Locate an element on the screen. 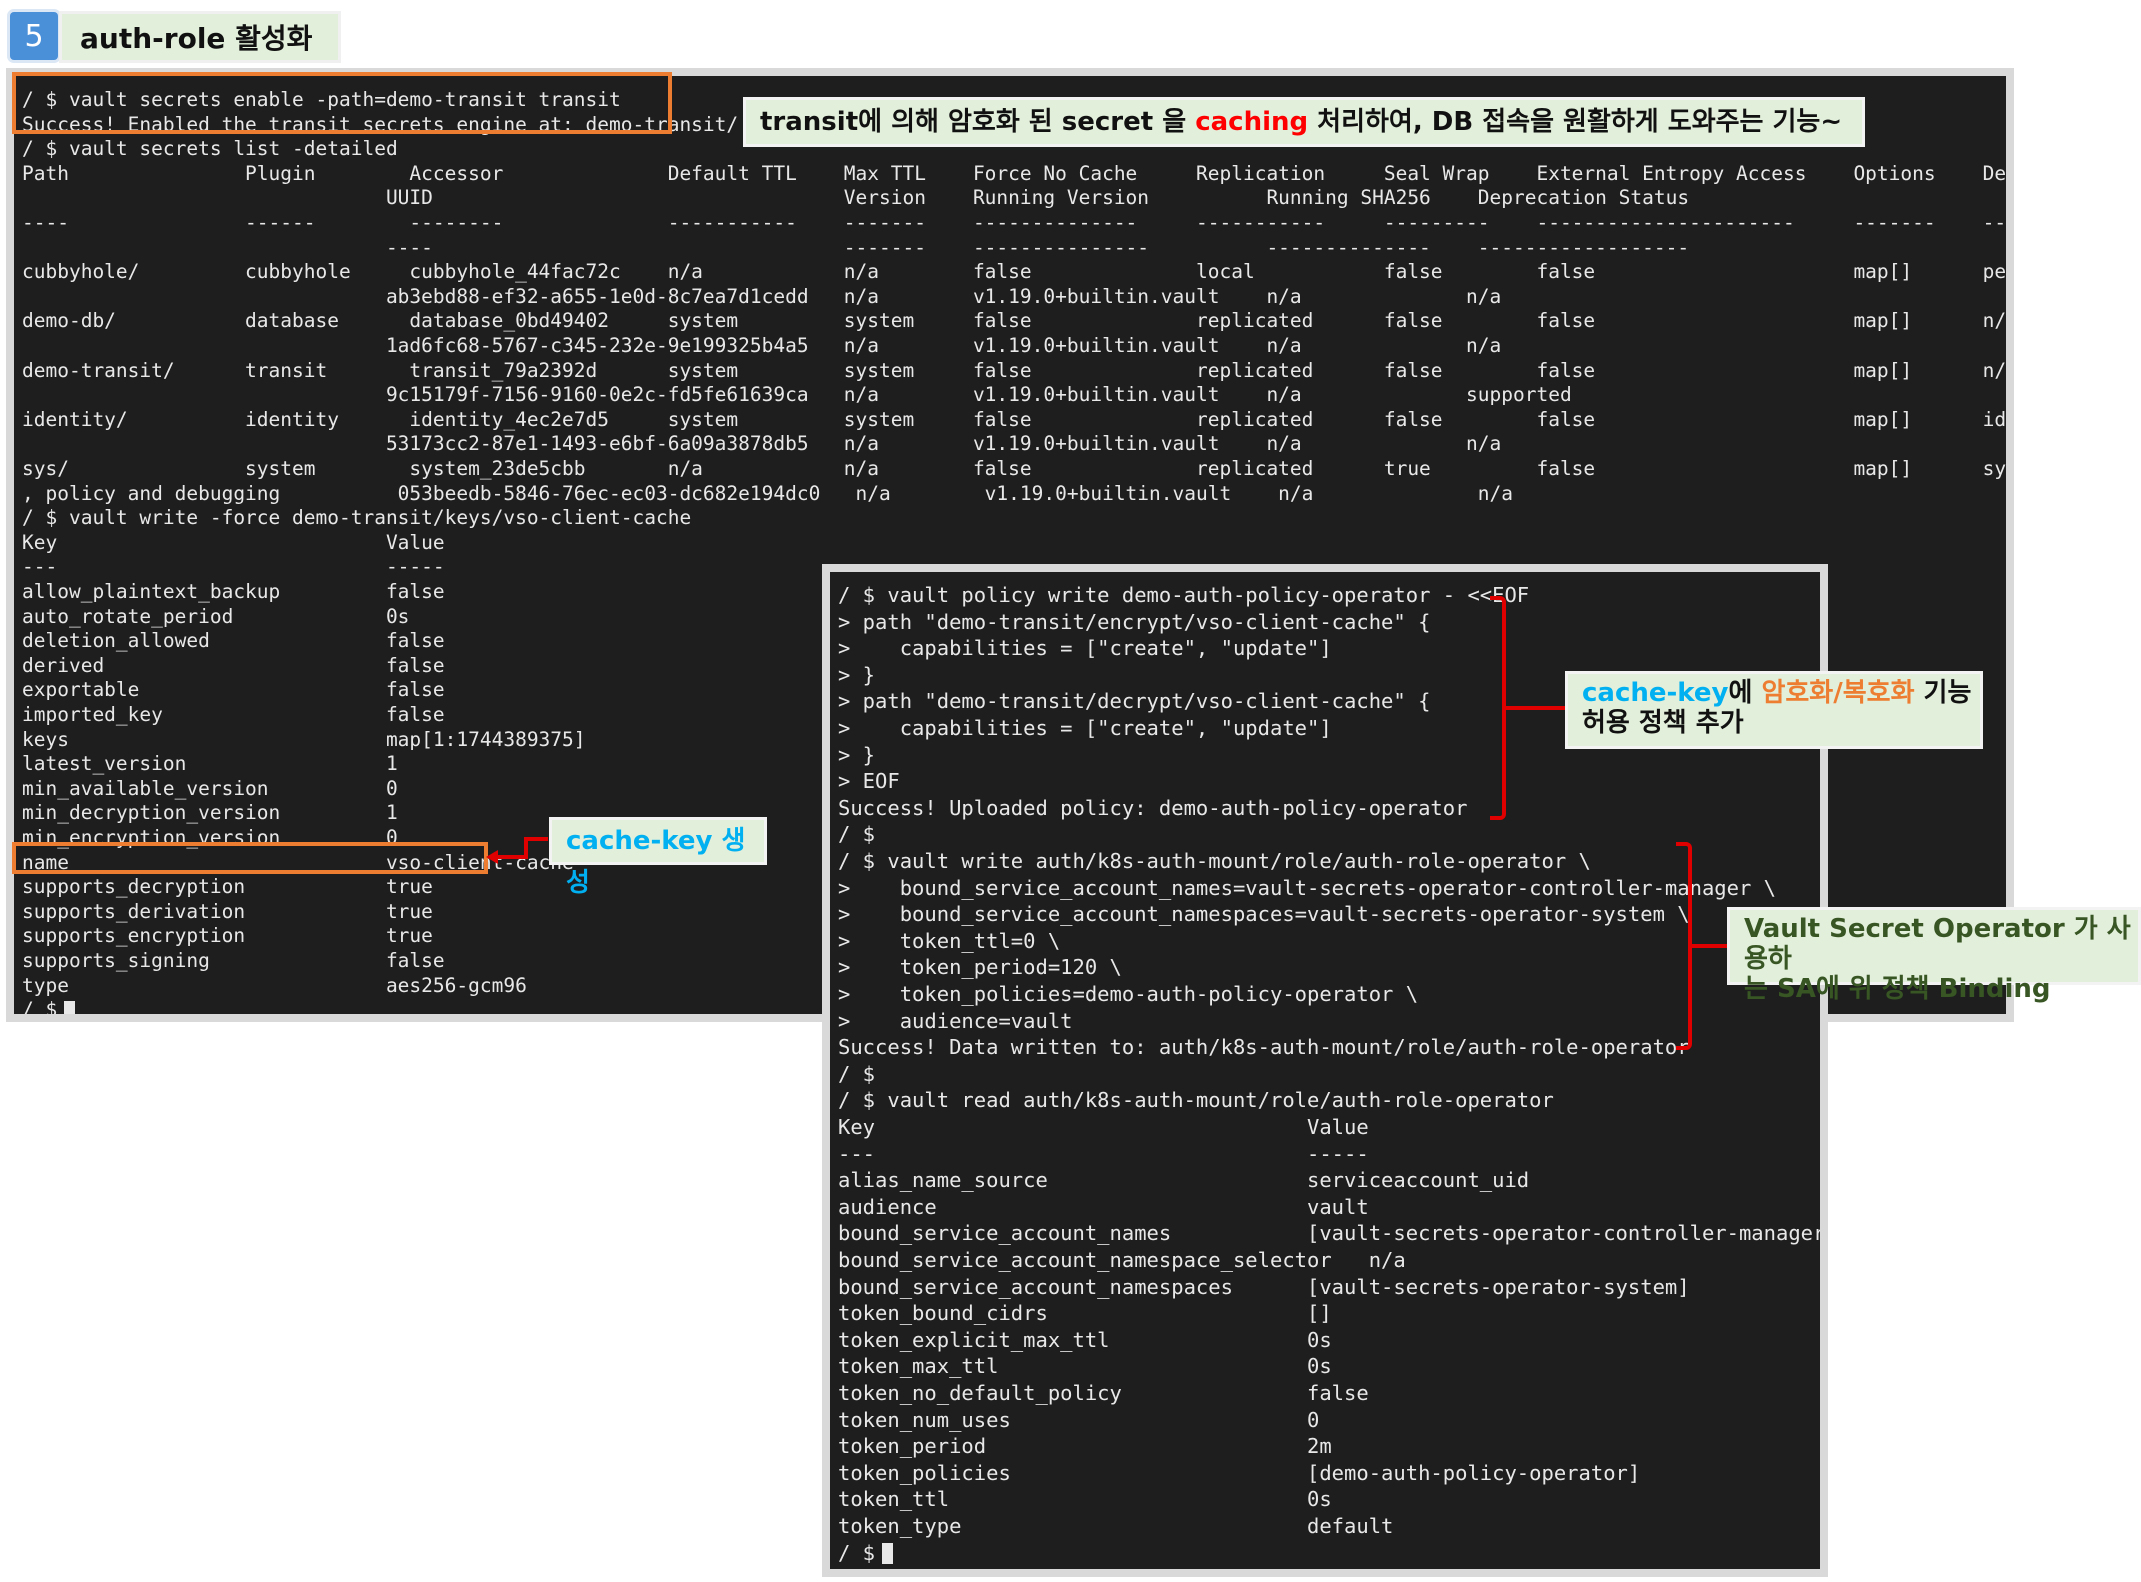 This screenshot has width=2141, height=1582. transit-callout-highlight: caching is located at coordinates (1252, 122).